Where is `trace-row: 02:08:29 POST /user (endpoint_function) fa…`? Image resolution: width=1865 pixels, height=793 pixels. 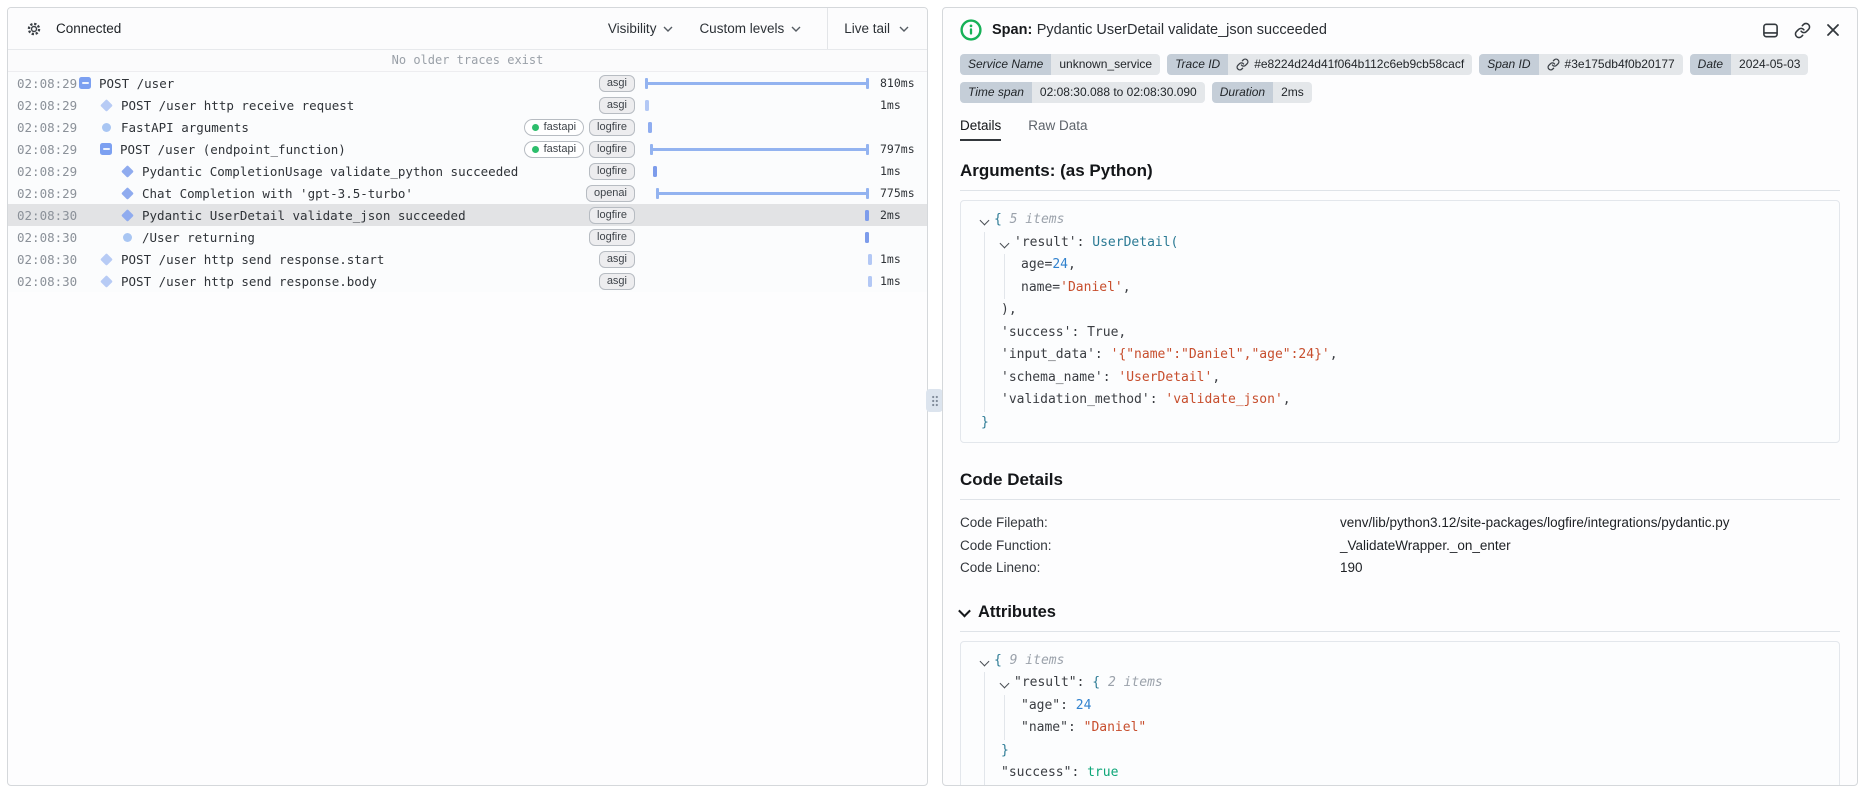
trace-row: 02:08:29 POST /user (endpoint_function) fa… is located at coordinates (467, 149).